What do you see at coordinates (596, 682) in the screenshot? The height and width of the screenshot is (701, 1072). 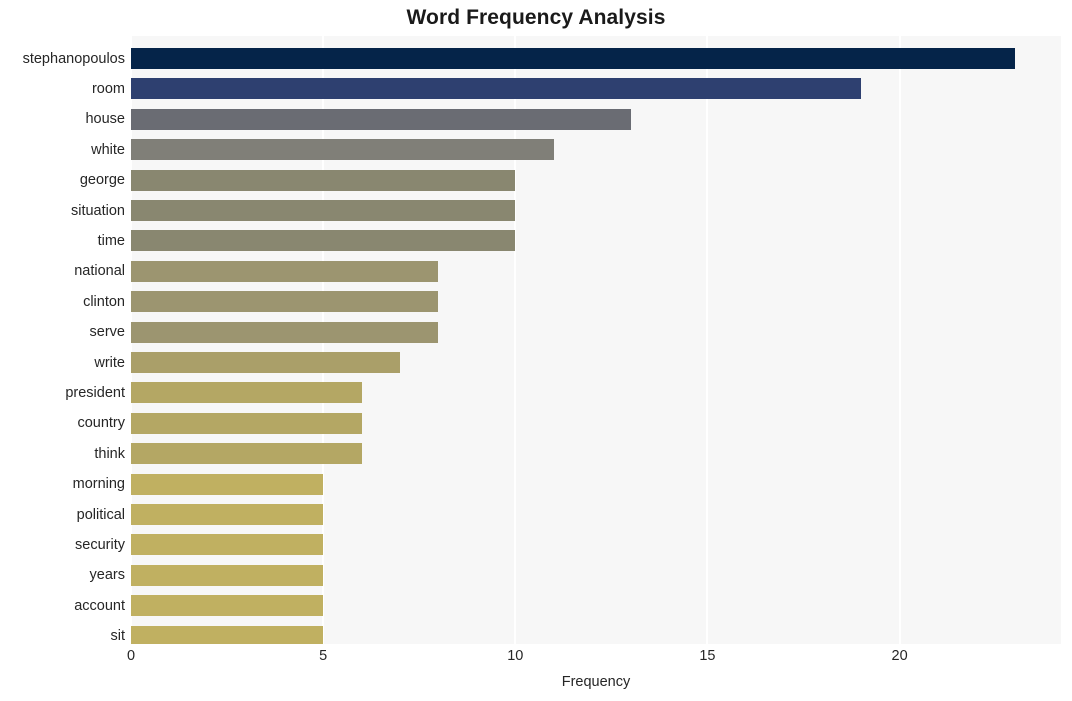 I see `x-axis-title: Frequency` at bounding box center [596, 682].